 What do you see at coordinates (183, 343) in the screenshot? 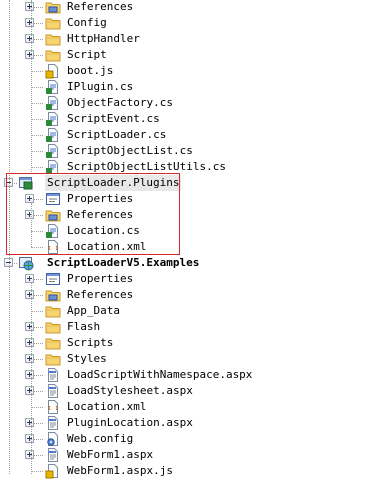
I see `tree-item: Scripts` at bounding box center [183, 343].